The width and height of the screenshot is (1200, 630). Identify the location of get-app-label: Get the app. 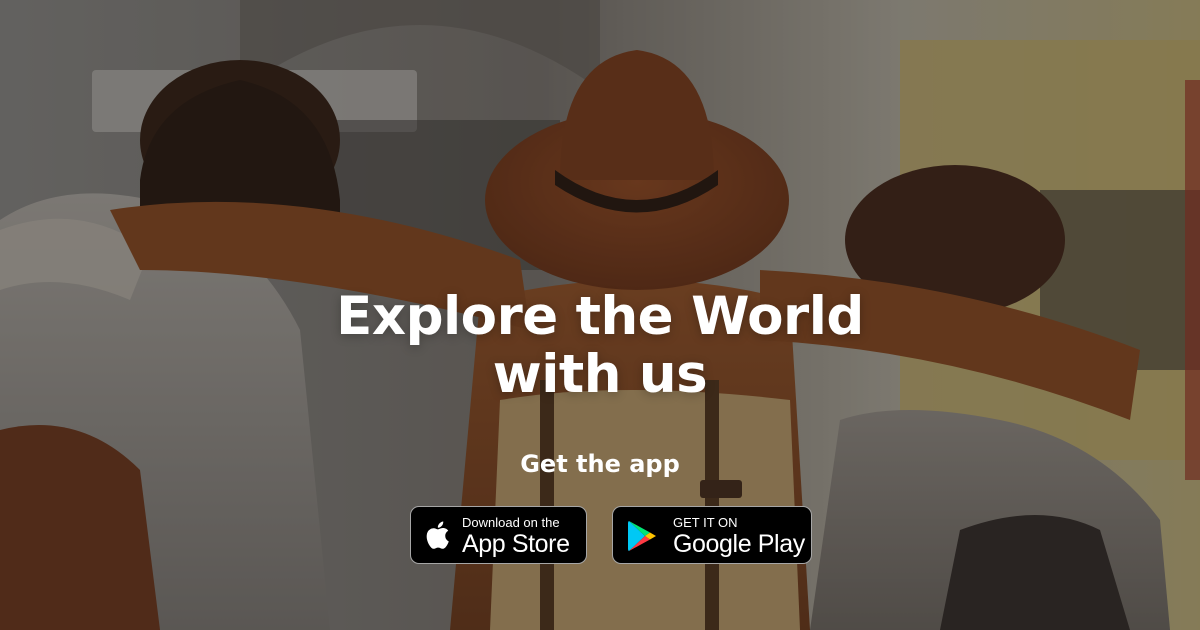
(600, 464).